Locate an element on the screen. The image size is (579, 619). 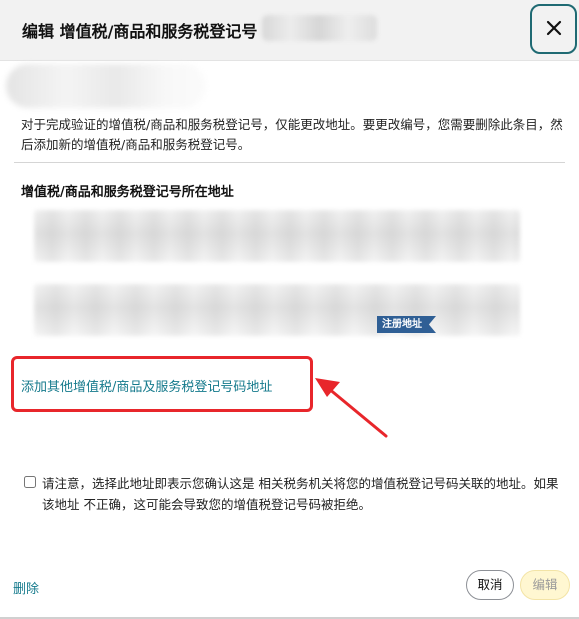
edit-button: 编辑 is located at coordinates (545, 585).